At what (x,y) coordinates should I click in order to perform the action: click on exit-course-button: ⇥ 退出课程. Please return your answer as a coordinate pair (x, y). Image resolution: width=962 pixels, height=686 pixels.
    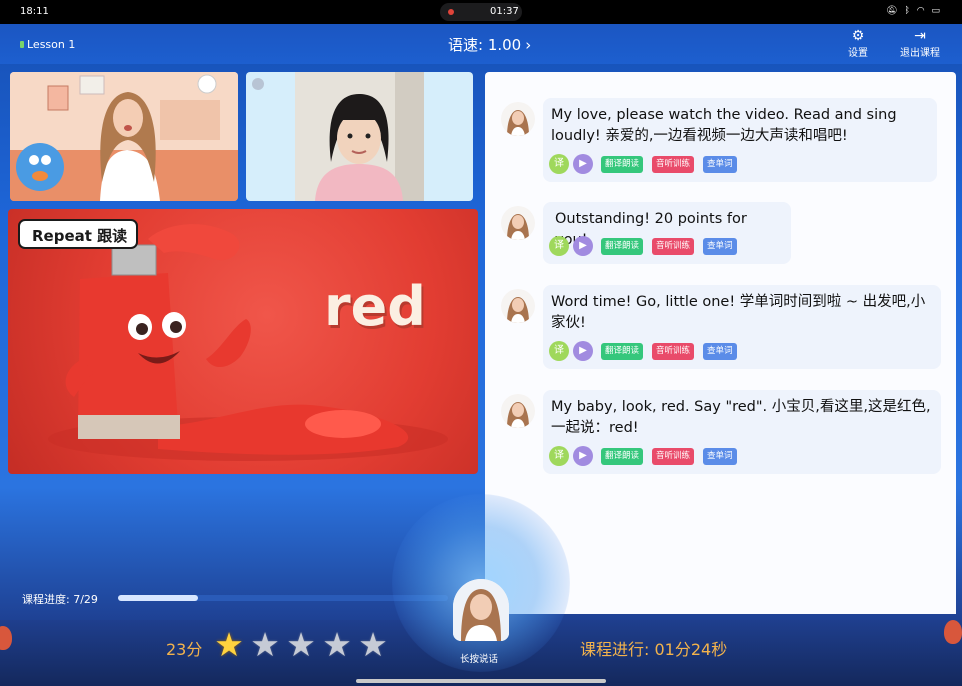
    Looking at the image, I should click on (920, 43).